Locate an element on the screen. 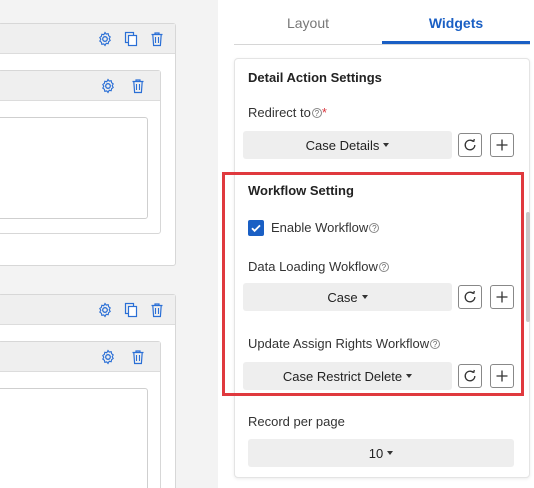  required-mark: * is located at coordinates (324, 112).